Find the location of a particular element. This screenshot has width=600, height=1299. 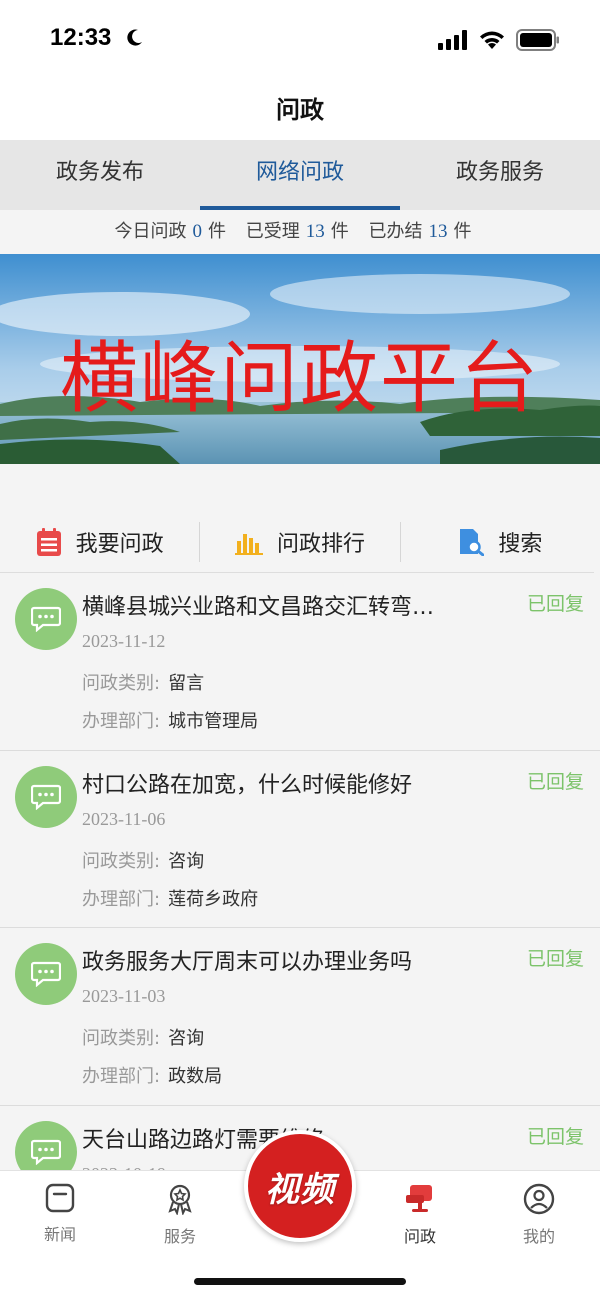

item-title: 政务服务大厅周末可以办理业务吗 is located at coordinates (247, 963).